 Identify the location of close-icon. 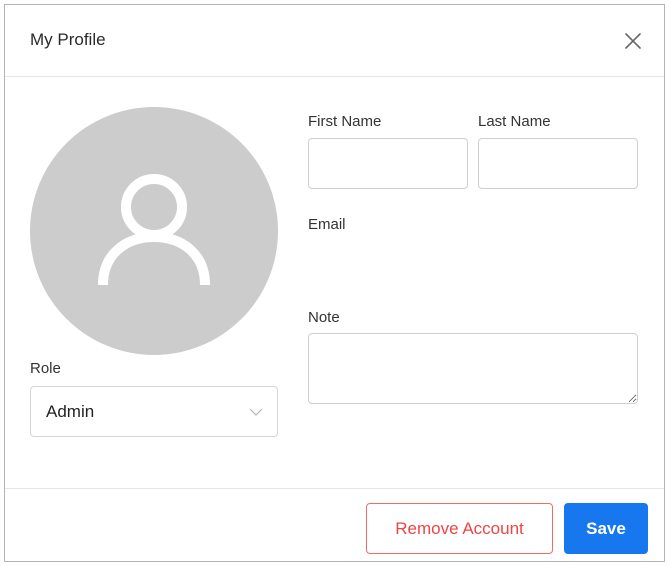
(633, 41).